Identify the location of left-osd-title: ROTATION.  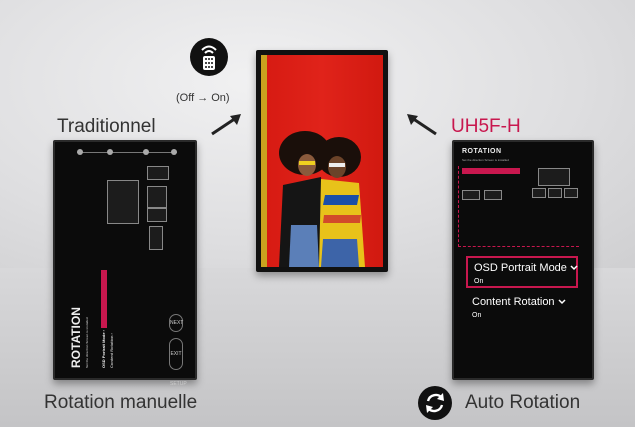
(76, 337).